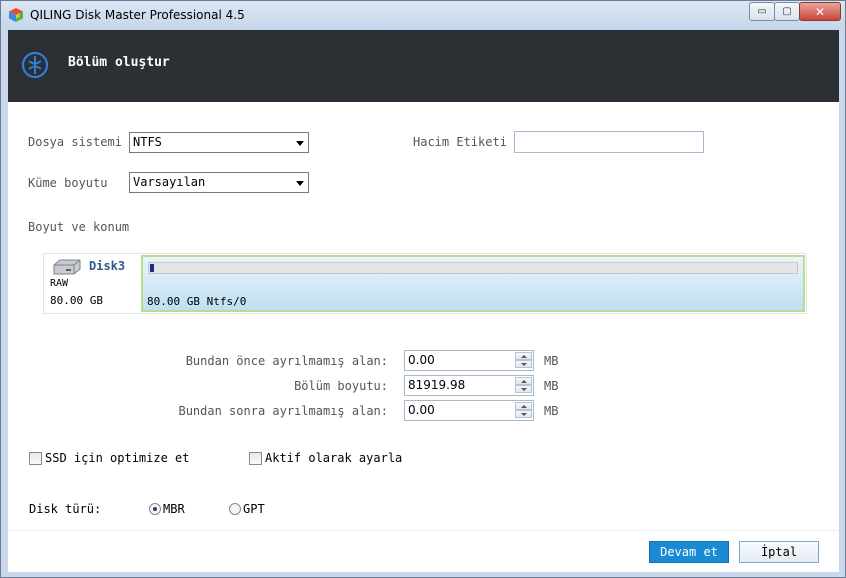 This screenshot has height=578, width=846. What do you see at coordinates (460, 142) in the screenshot?
I see `volume-label-label: Hacim Etiketi` at bounding box center [460, 142].